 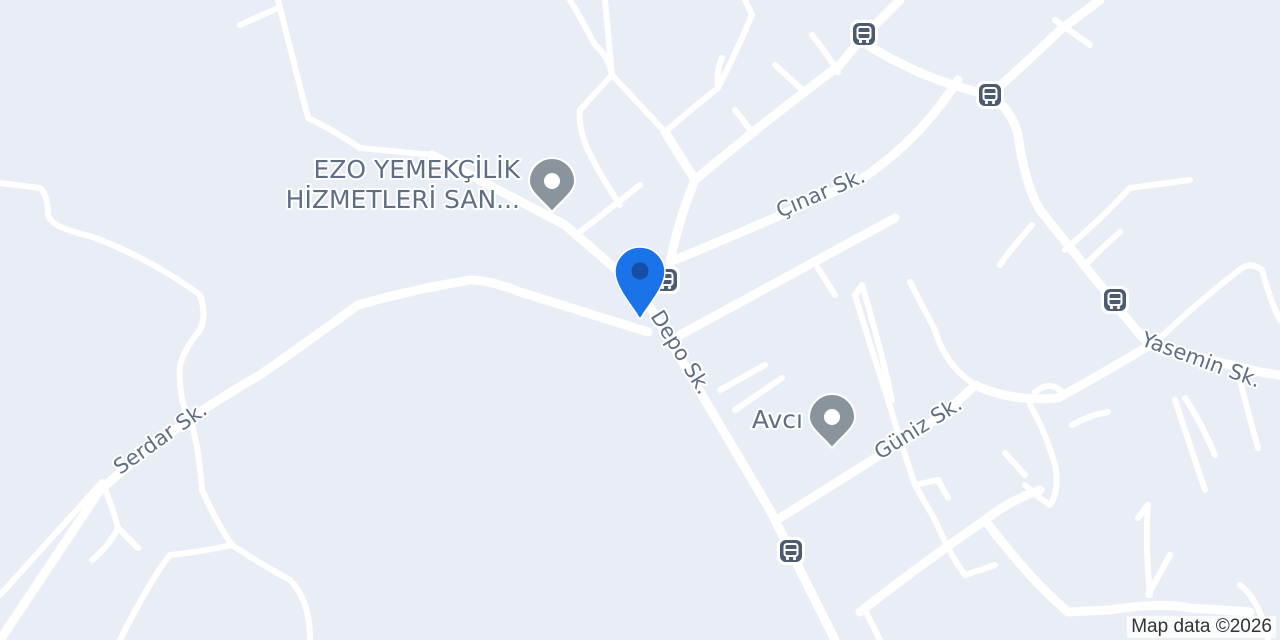 What do you see at coordinates (416, 169) in the screenshot?
I see `poi-ezo-label-line1: EZO YEMEKÇİLİK` at bounding box center [416, 169].